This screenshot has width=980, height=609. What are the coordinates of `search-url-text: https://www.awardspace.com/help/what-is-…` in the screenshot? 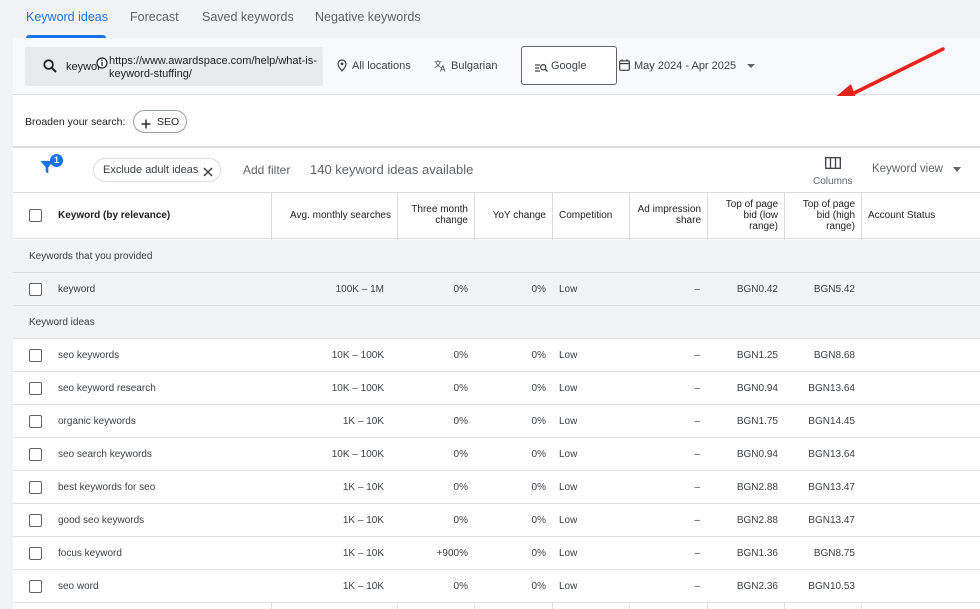 It's located at (213, 67).